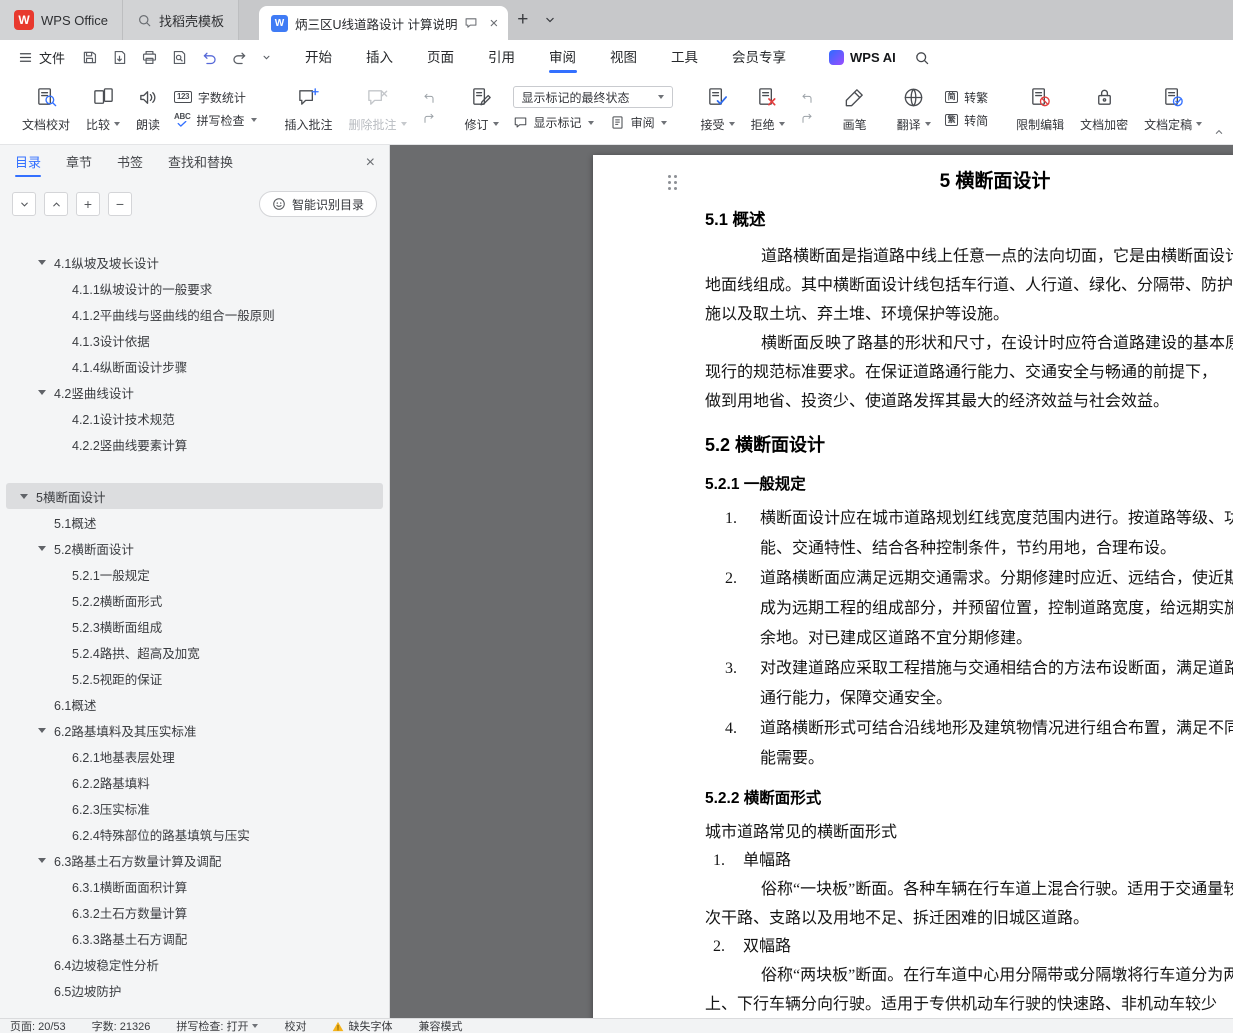 This screenshot has height=1033, width=1233. What do you see at coordinates (194, 886) in the screenshot?
I see `toc-item: 6.3.1横断面面积计算` at bounding box center [194, 886].